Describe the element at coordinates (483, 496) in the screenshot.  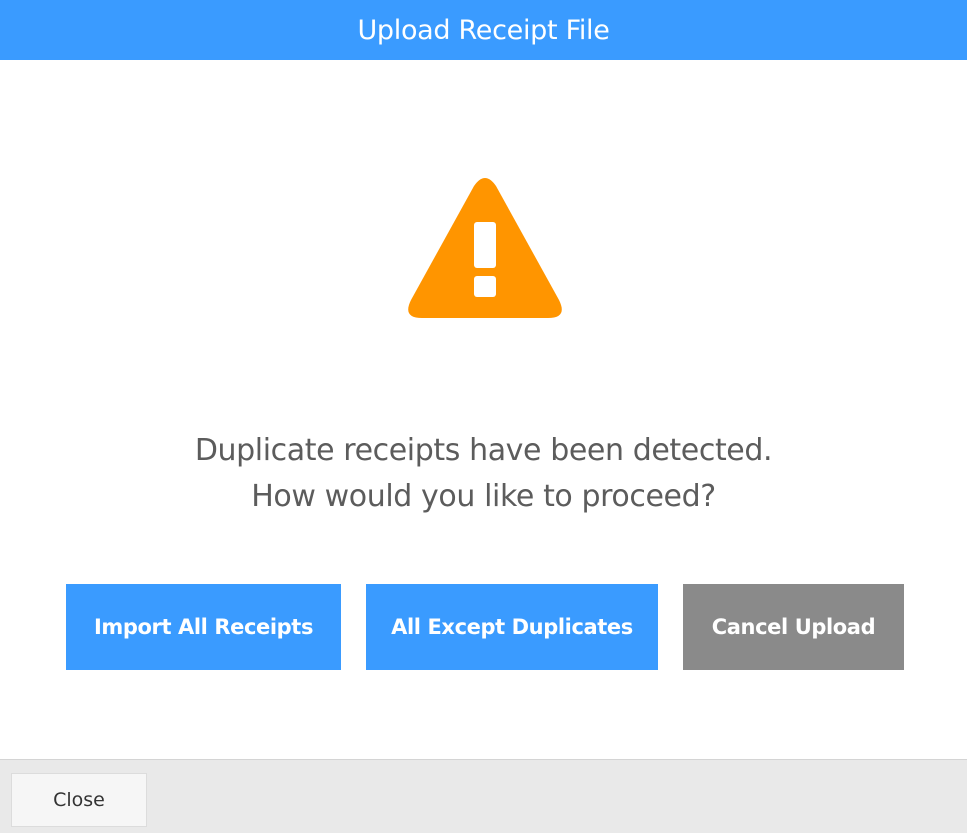
I see `message-line-2: How would you like to proceed?` at that location.